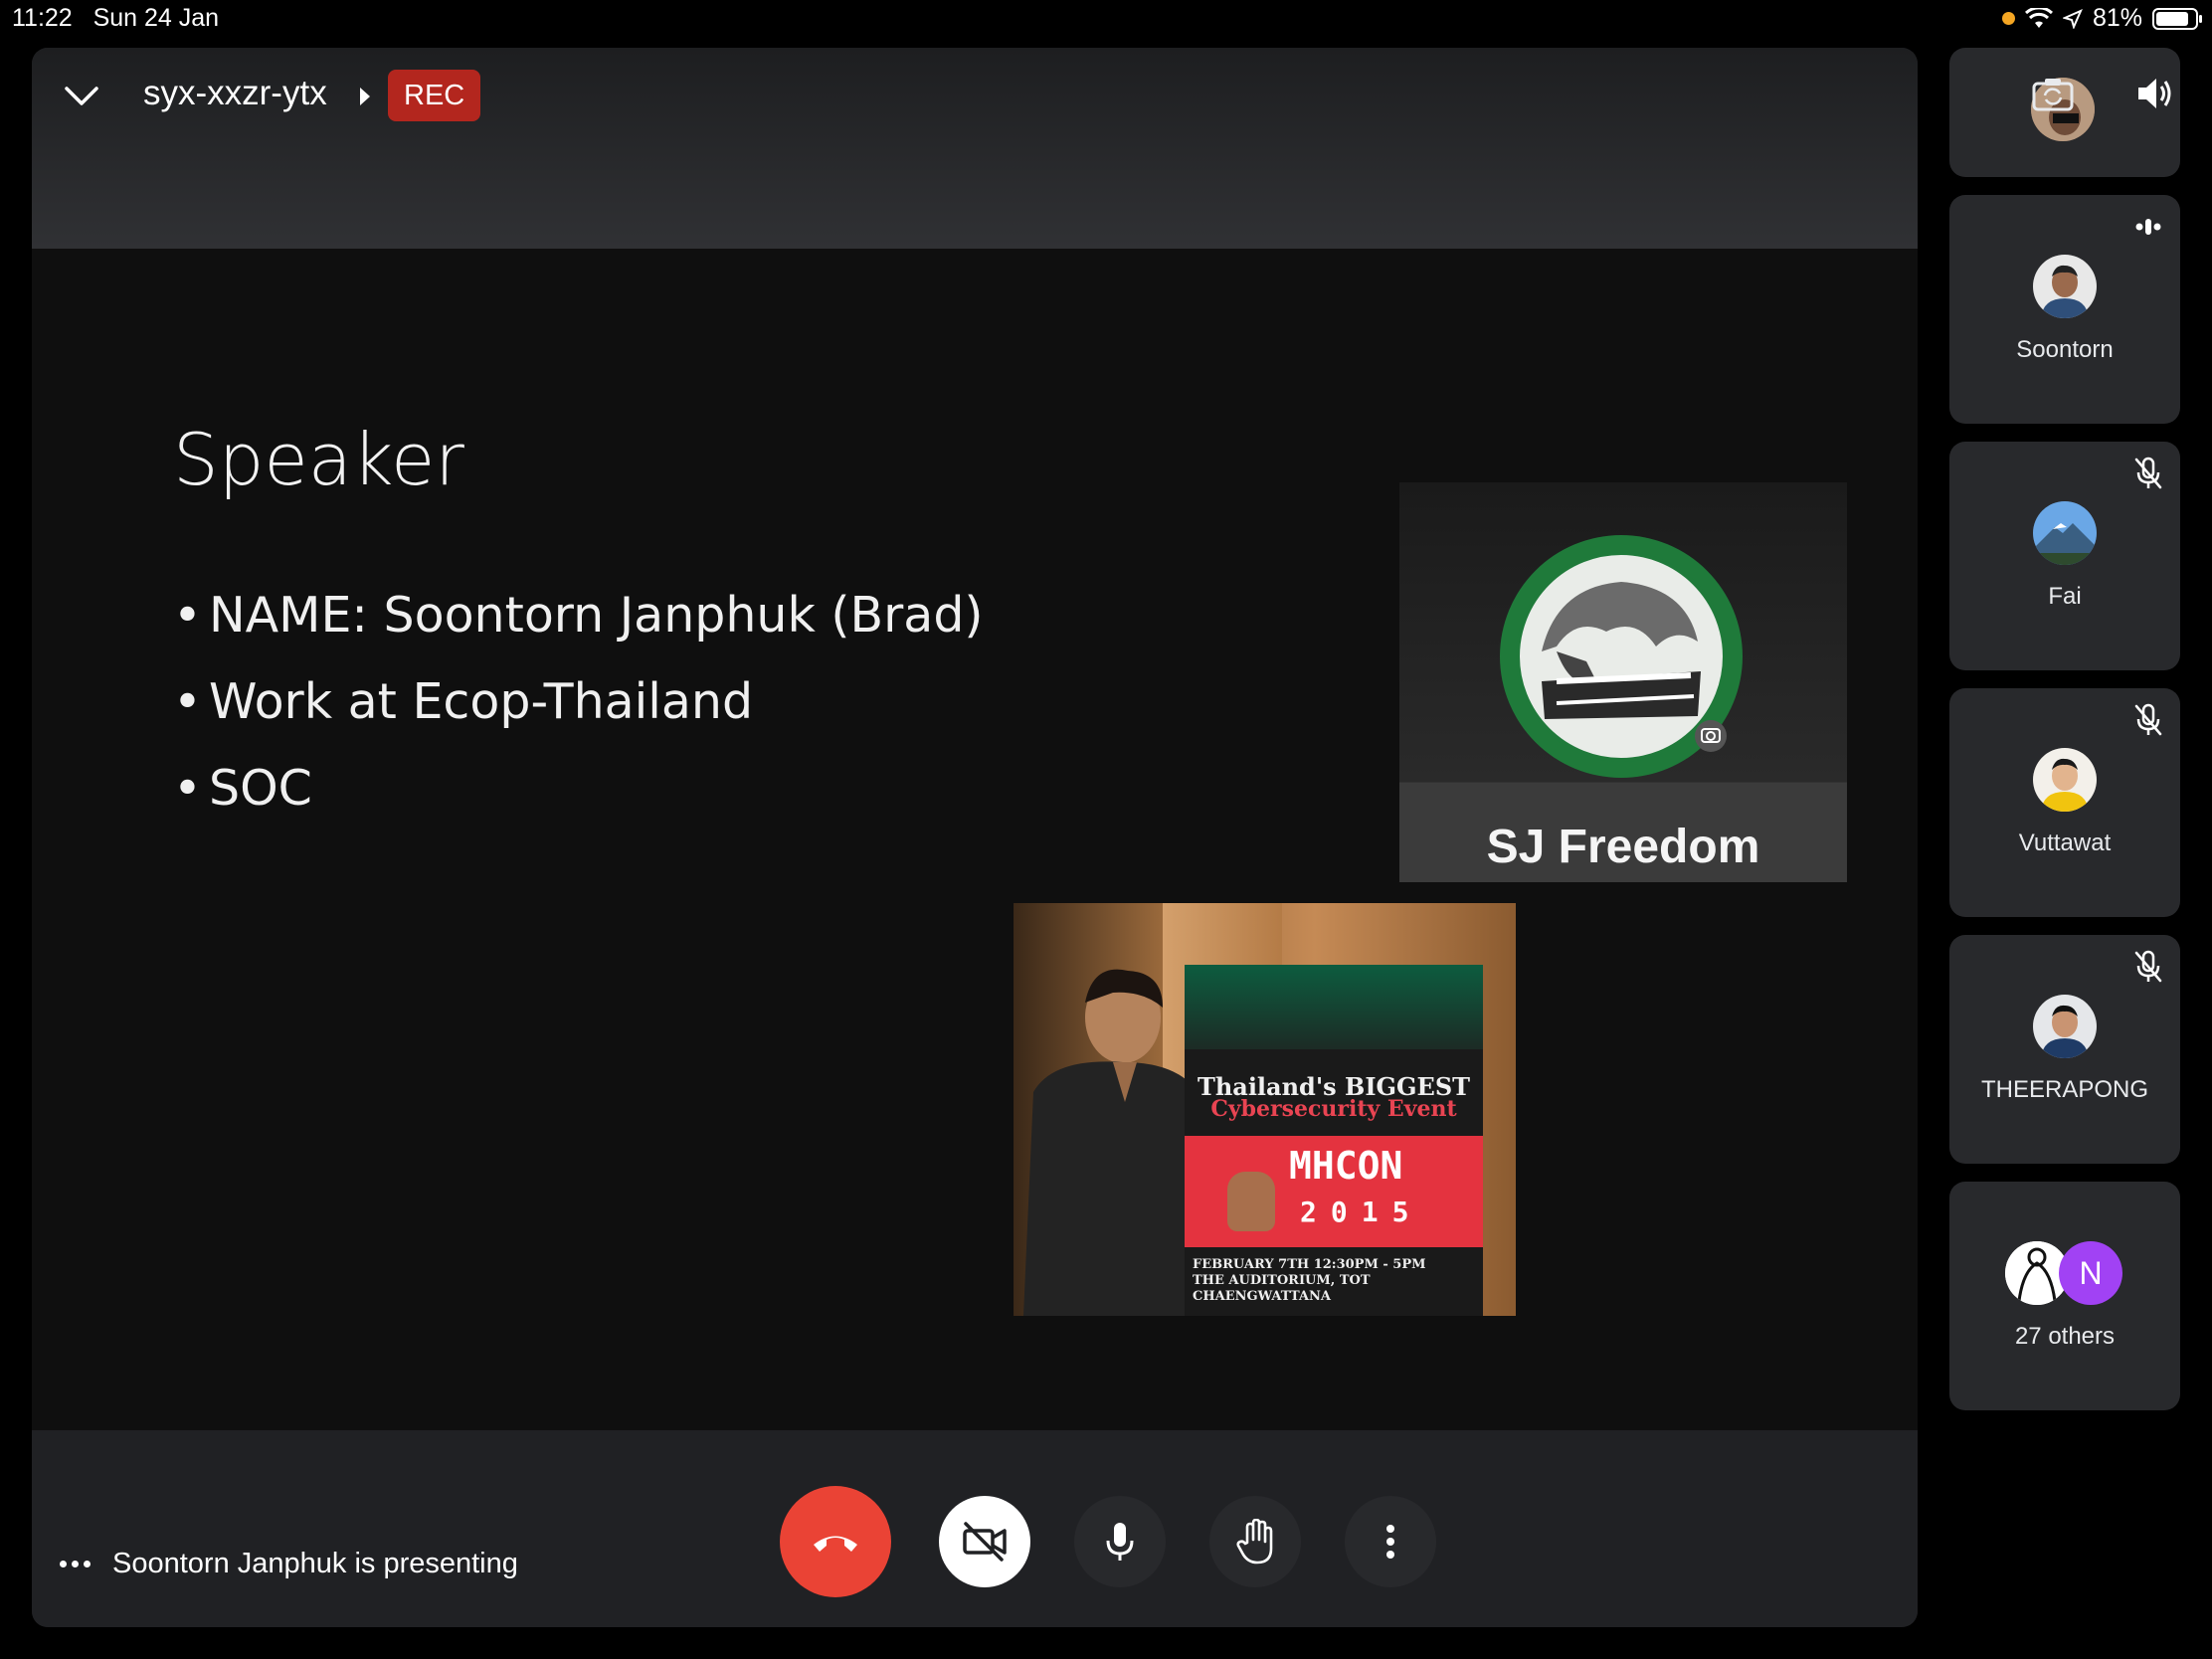 The height and width of the screenshot is (1659, 2212). What do you see at coordinates (434, 95) in the screenshot?
I see `recording-badge: REC` at bounding box center [434, 95].